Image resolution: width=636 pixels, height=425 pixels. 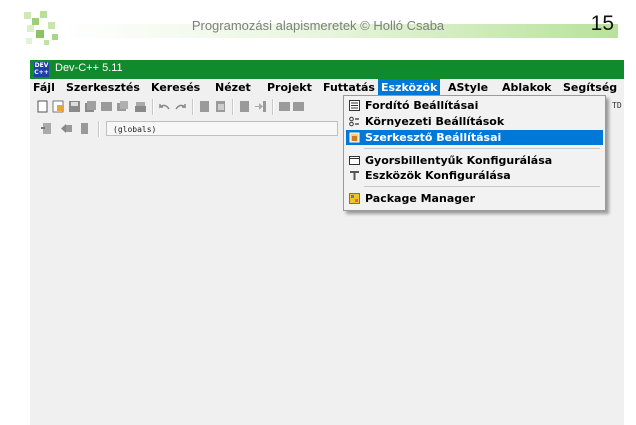 I want to click on find-icon, so click(x=204, y=106).